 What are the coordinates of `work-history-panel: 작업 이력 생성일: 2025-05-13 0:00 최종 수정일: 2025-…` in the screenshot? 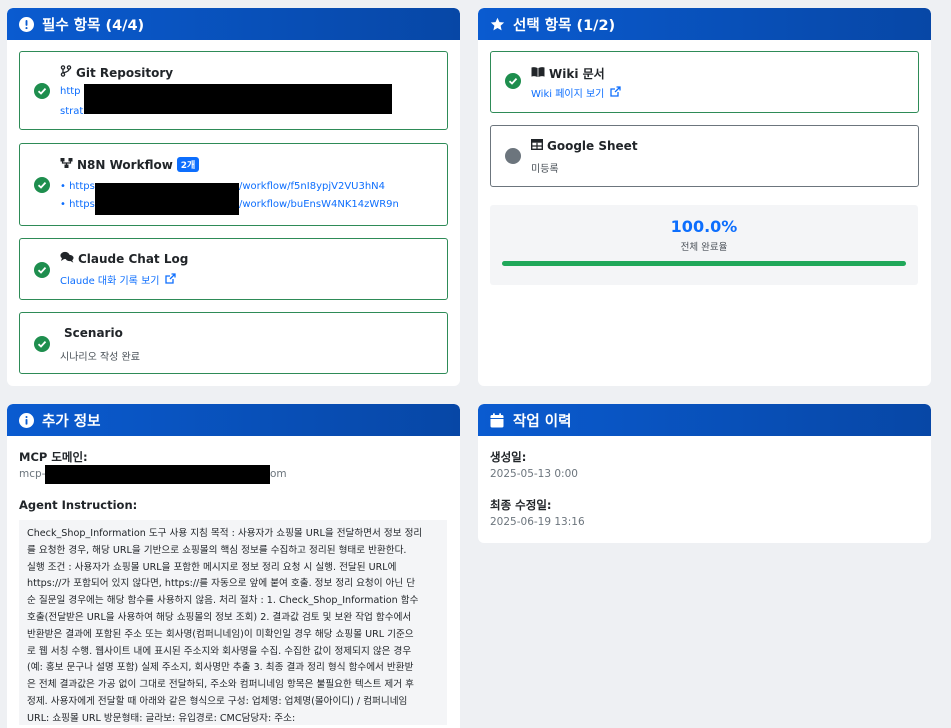 It's located at (704, 473).